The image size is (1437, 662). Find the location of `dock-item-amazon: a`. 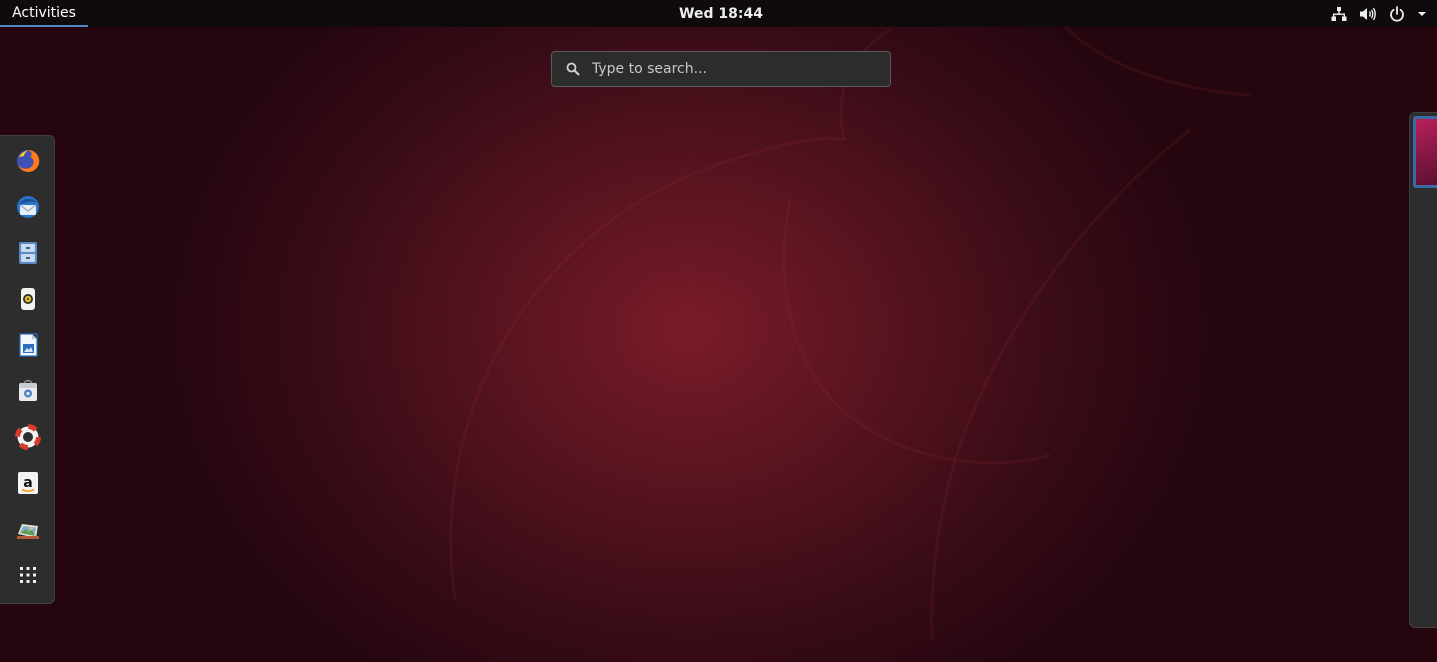

dock-item-amazon: a is located at coordinates (27, 485).